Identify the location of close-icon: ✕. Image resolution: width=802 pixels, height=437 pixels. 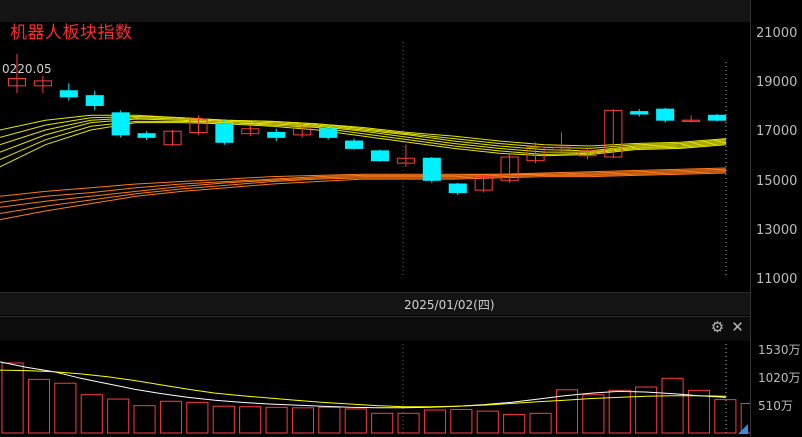
(737, 327).